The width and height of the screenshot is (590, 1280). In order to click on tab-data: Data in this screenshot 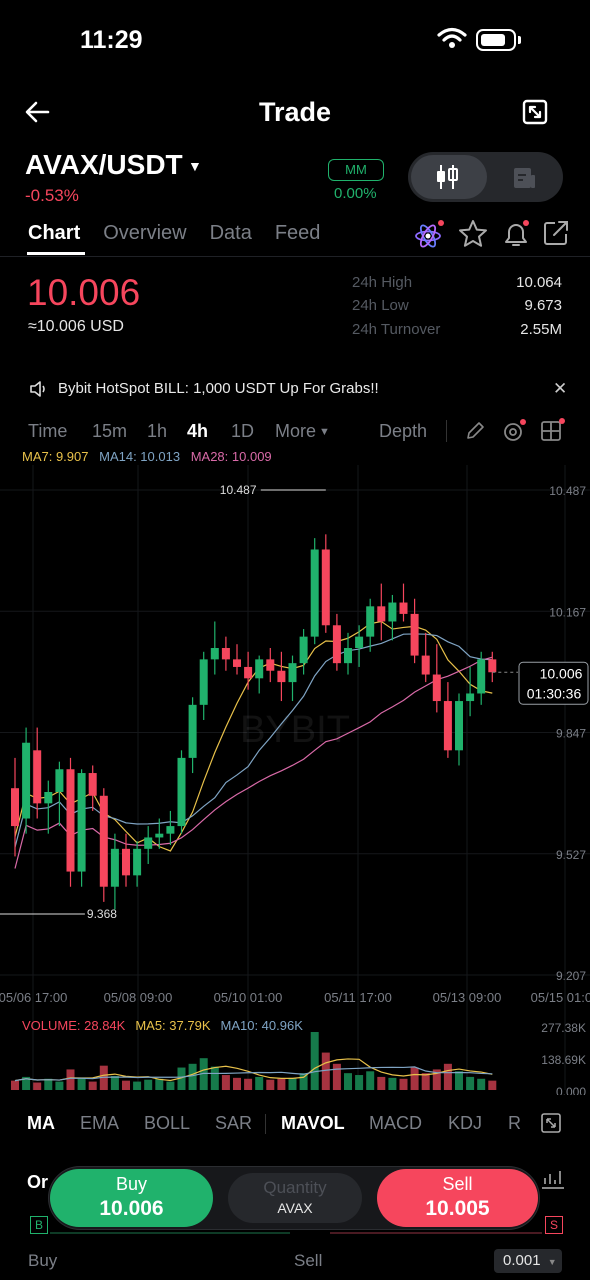, I will do `click(231, 233)`.